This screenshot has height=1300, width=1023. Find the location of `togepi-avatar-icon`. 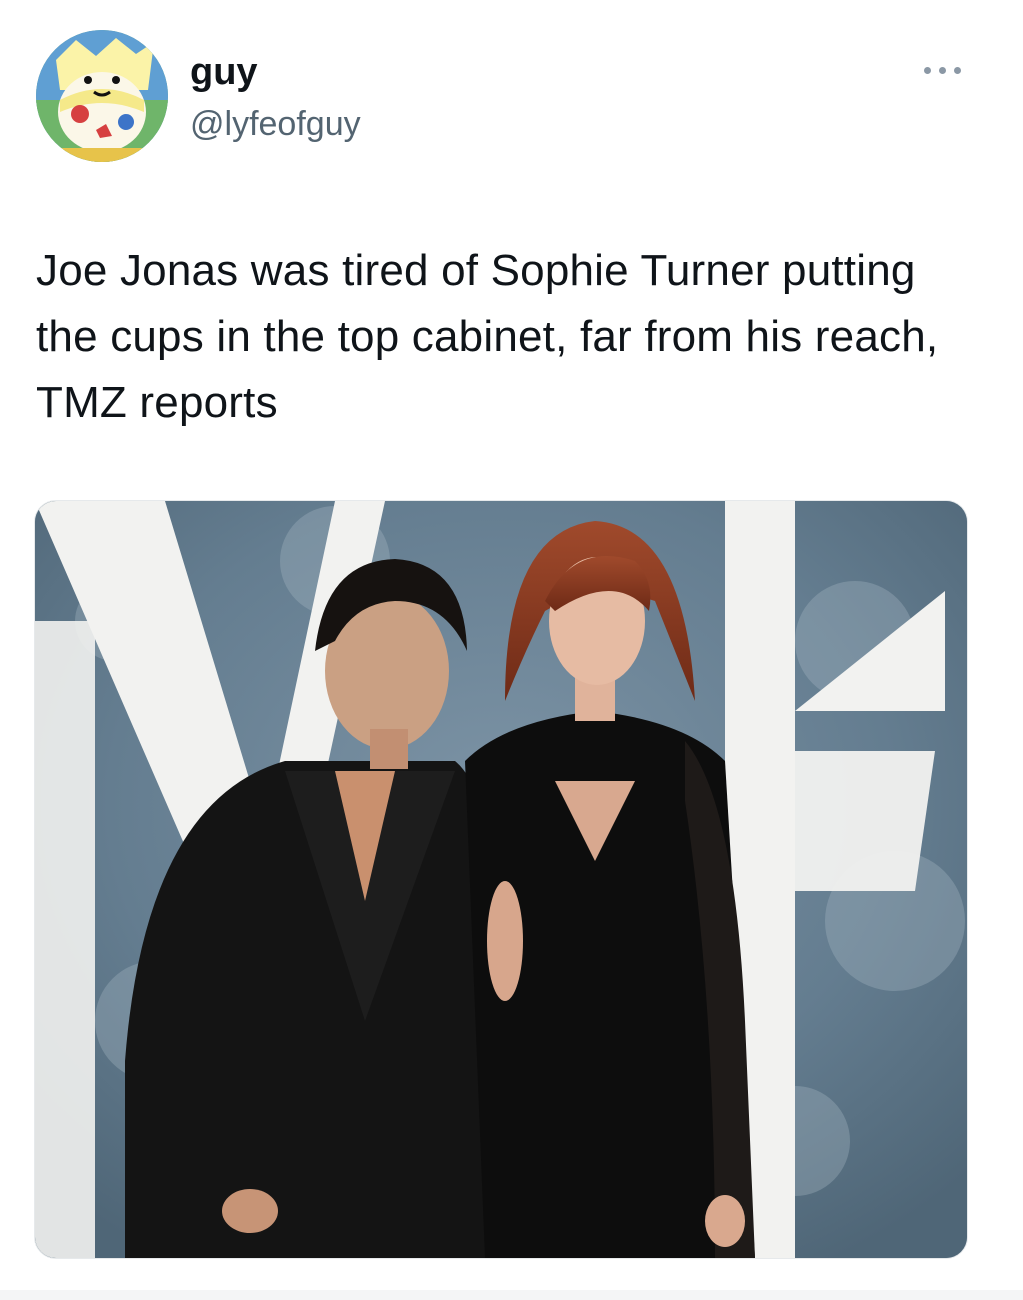

togepi-avatar-icon is located at coordinates (102, 96).